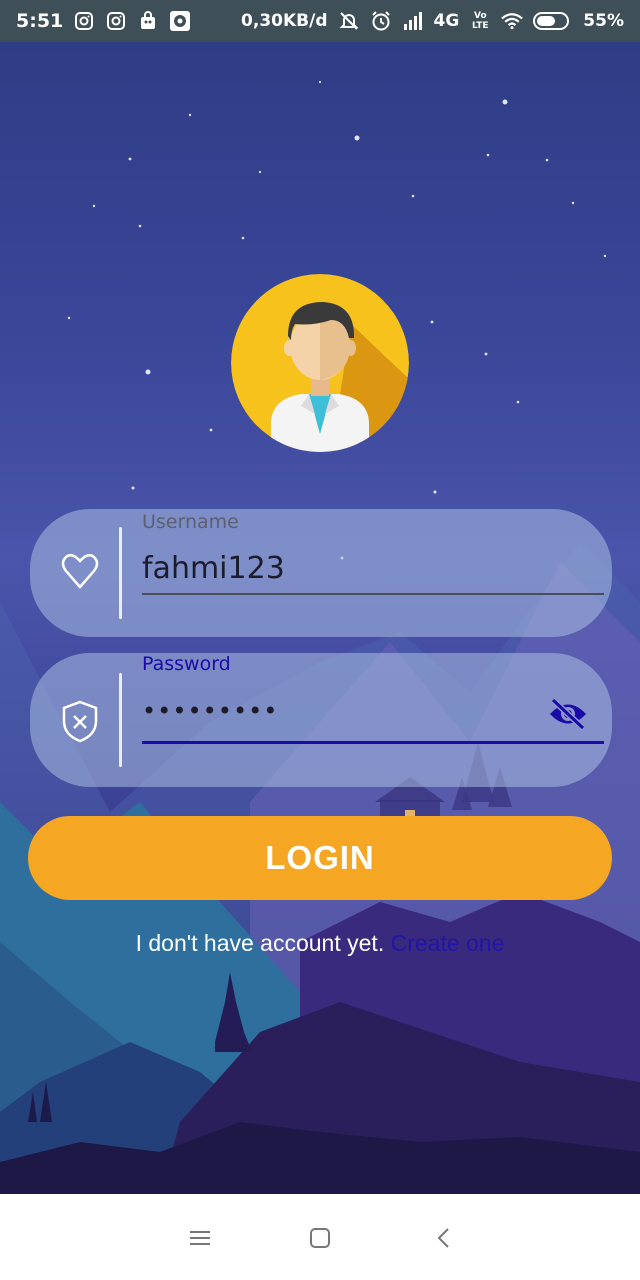 The height and width of the screenshot is (1280, 640). What do you see at coordinates (180, 21) in the screenshot?
I see `music-icon` at bounding box center [180, 21].